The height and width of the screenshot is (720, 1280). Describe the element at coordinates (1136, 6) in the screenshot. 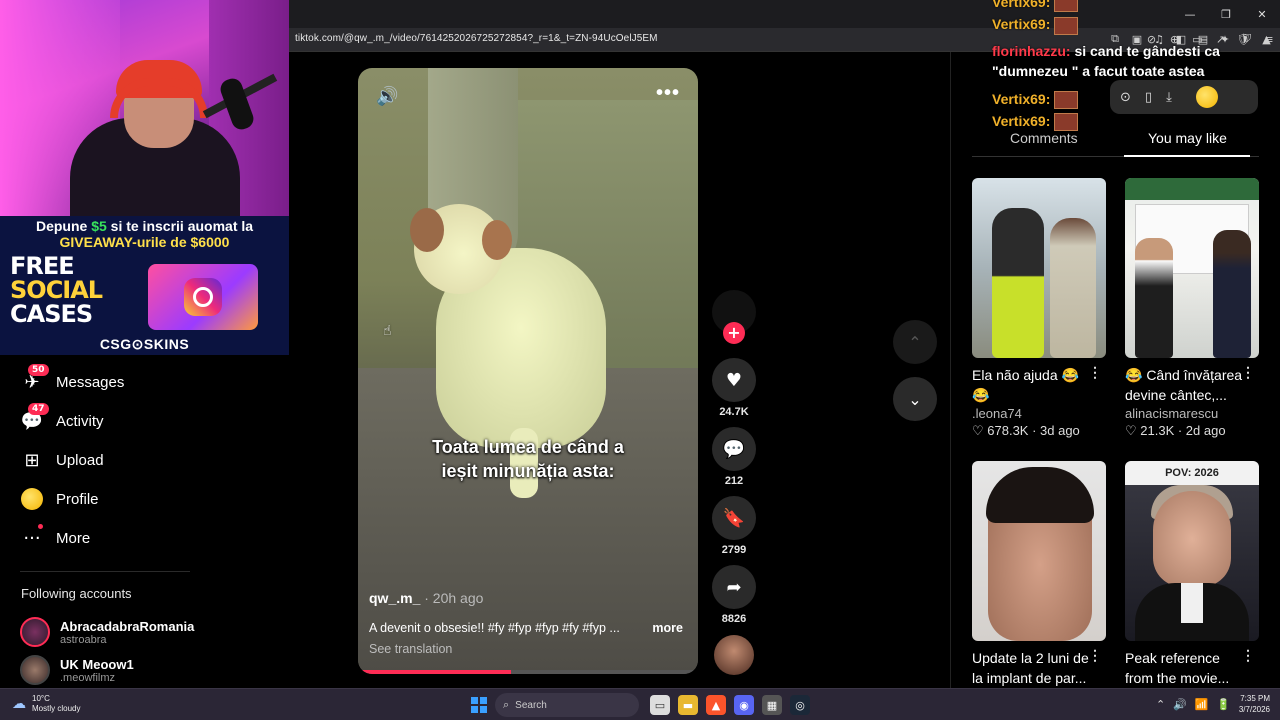

I see `chat-message: Vertix69:` at that location.